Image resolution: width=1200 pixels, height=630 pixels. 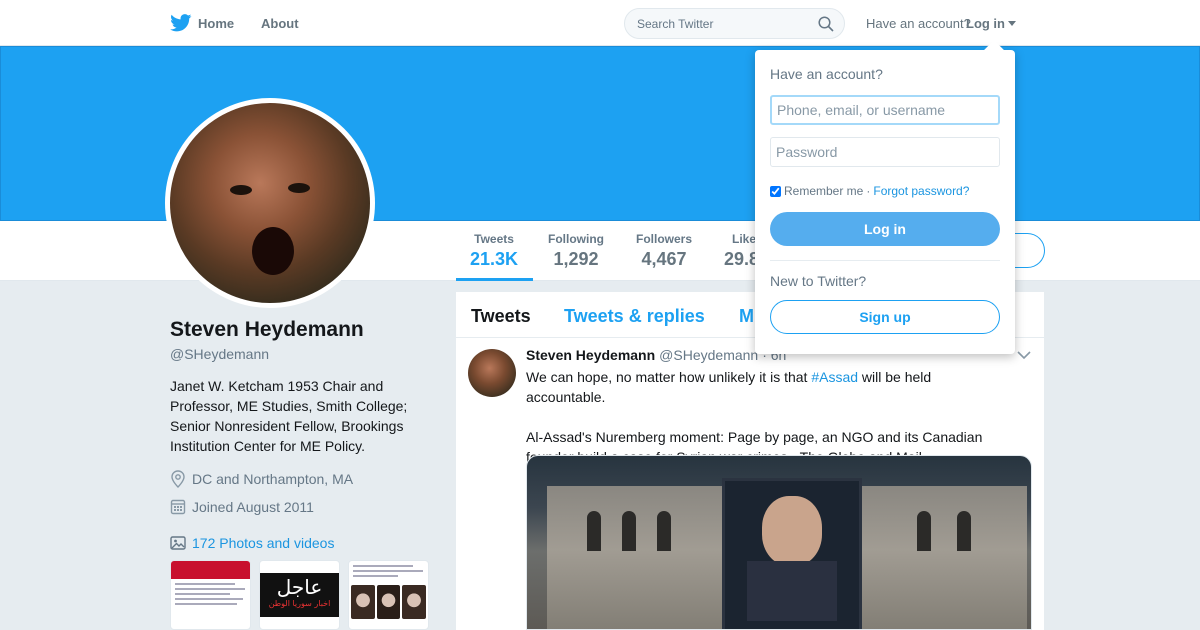 What do you see at coordinates (885, 110) in the screenshot?
I see `username-field` at bounding box center [885, 110].